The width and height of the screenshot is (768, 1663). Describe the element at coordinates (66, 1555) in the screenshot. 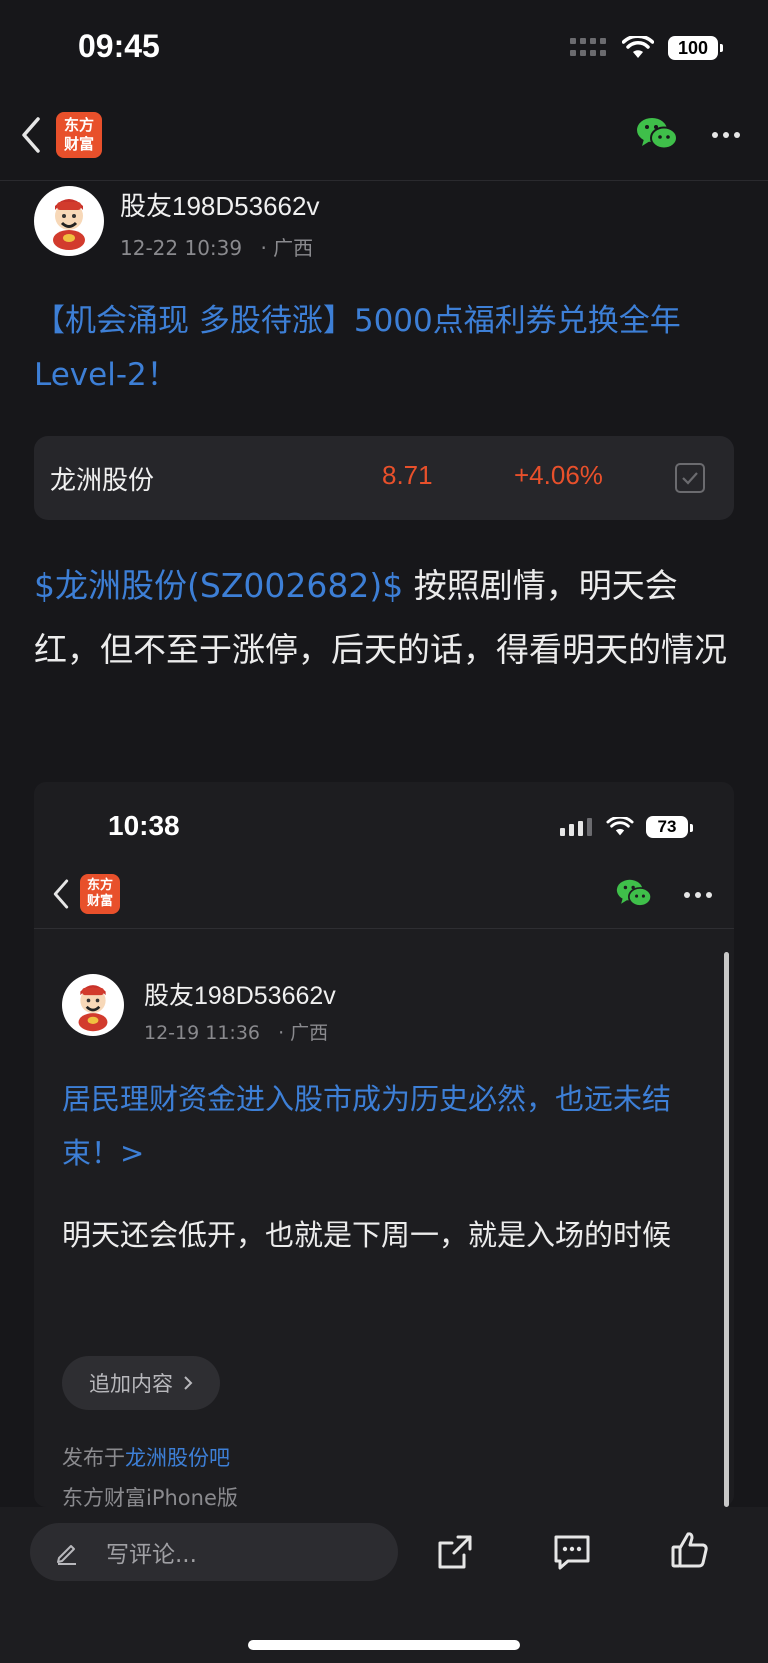

I see `pencil-icon` at that location.